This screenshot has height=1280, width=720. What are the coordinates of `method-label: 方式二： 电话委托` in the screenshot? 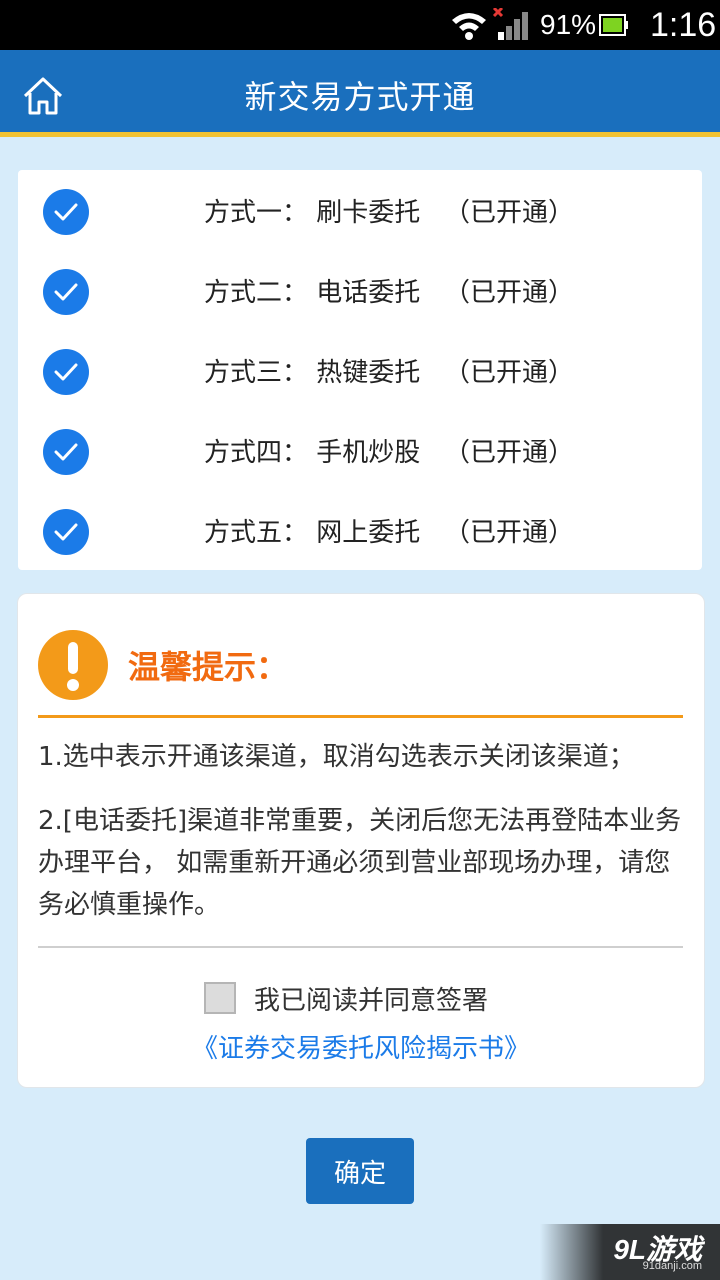 It's located at (312, 293).